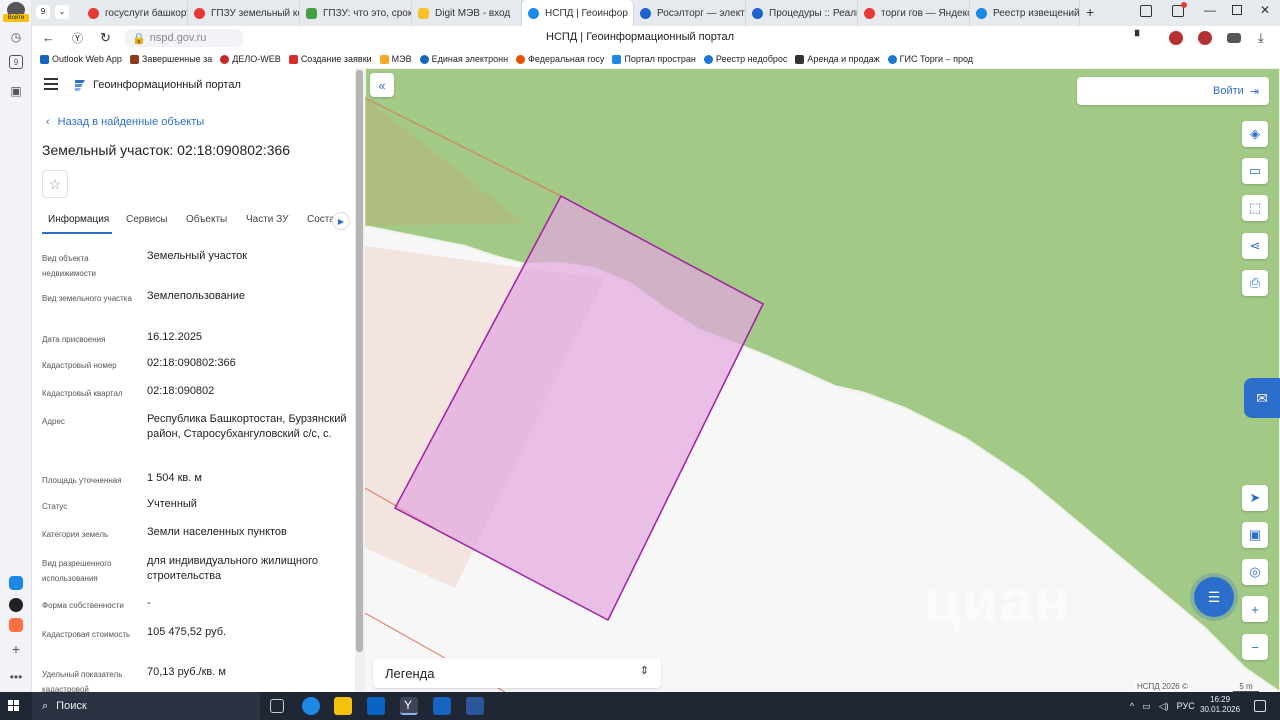 This screenshot has width=1280, height=720. I want to click on chat-icon: ☰, so click(1214, 597).